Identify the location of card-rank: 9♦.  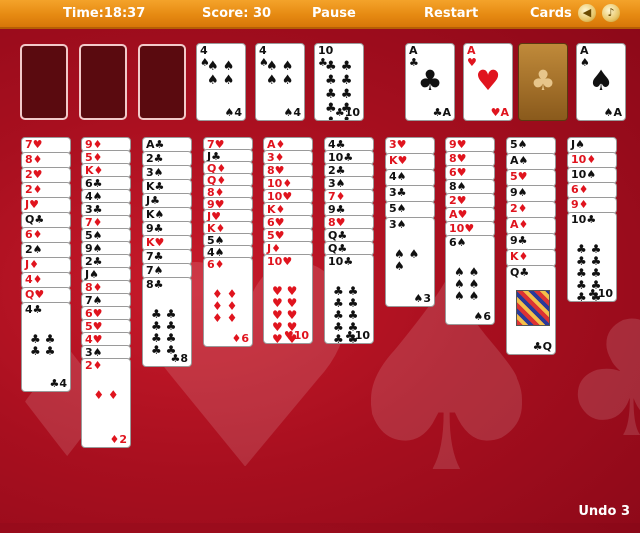
(580, 204).